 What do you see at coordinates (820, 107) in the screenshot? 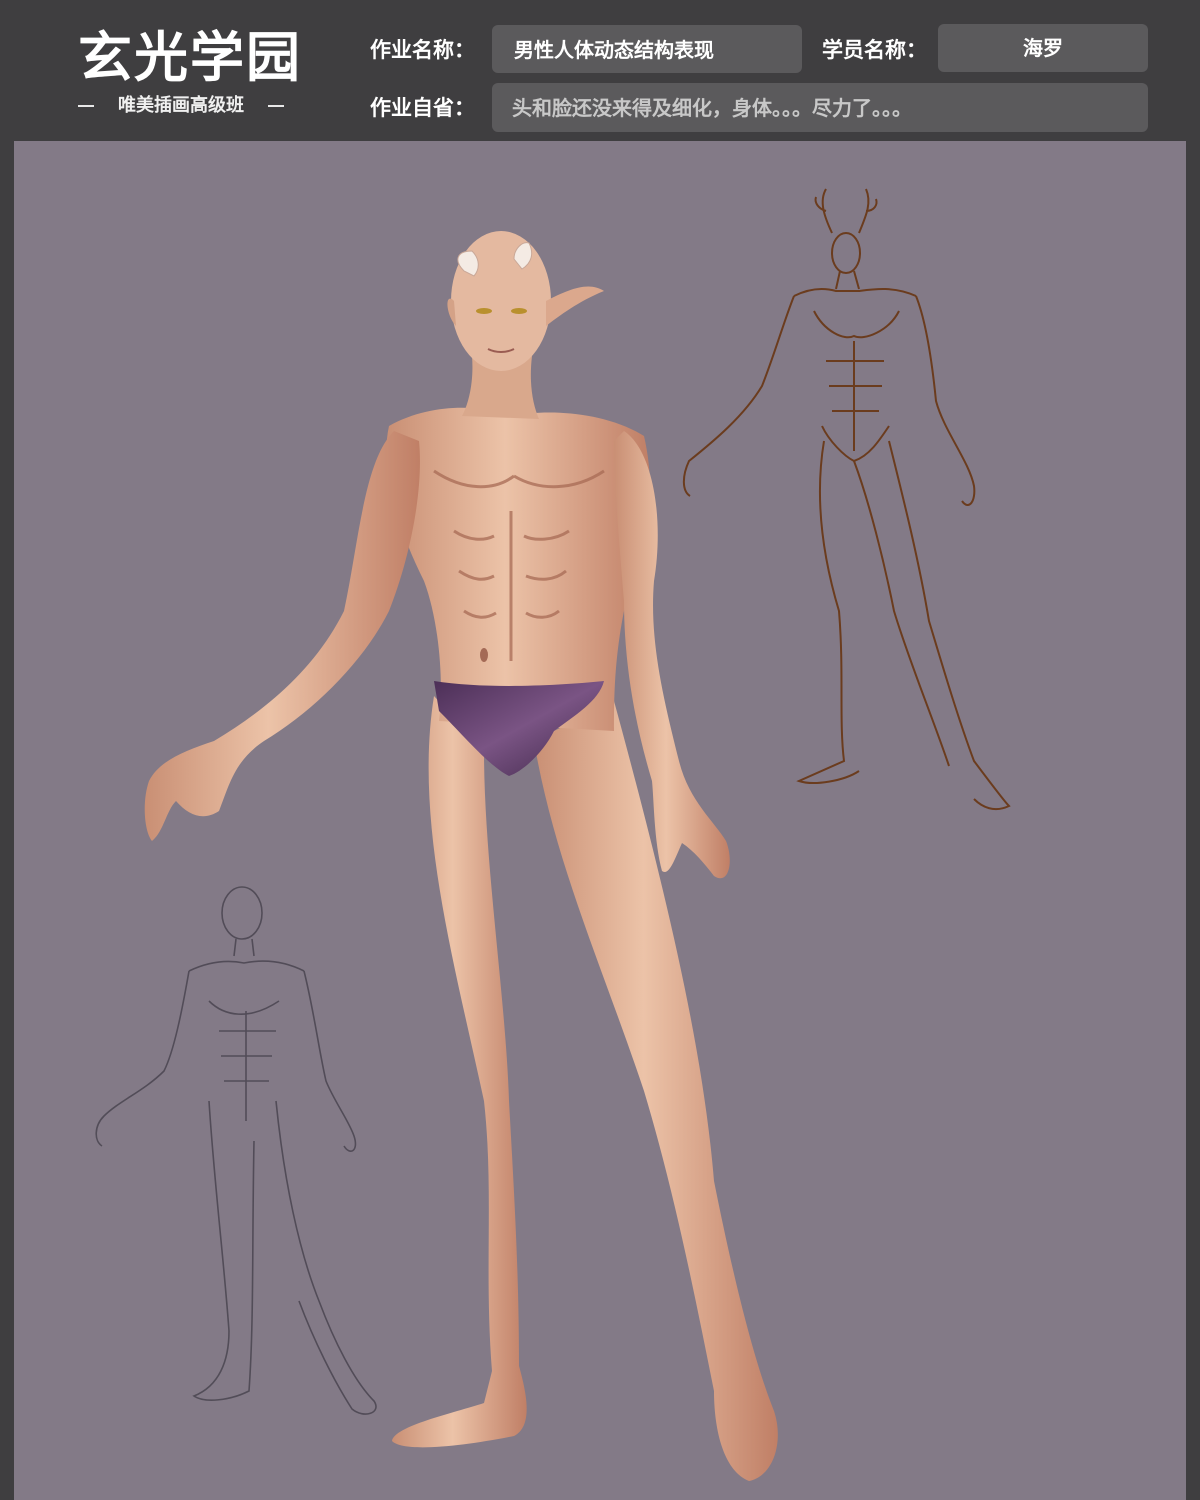
I see `self-review-field: 头和脸还没来得及细化，身体。。。尽力了。。。` at bounding box center [820, 107].